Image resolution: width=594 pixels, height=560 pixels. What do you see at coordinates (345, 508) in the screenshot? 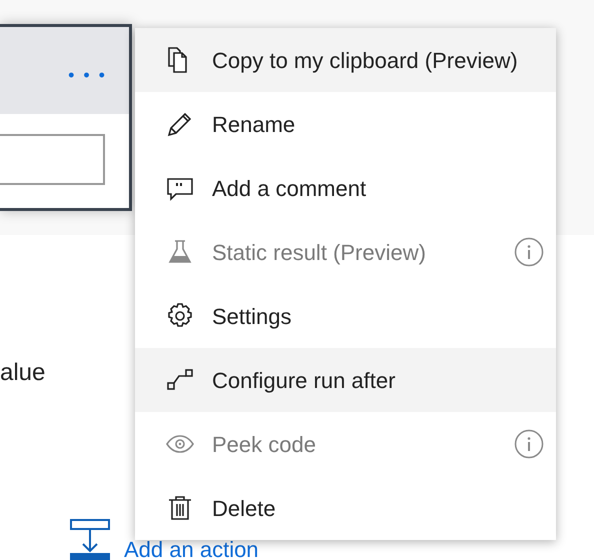
I see `menu-item: Delete` at bounding box center [345, 508].